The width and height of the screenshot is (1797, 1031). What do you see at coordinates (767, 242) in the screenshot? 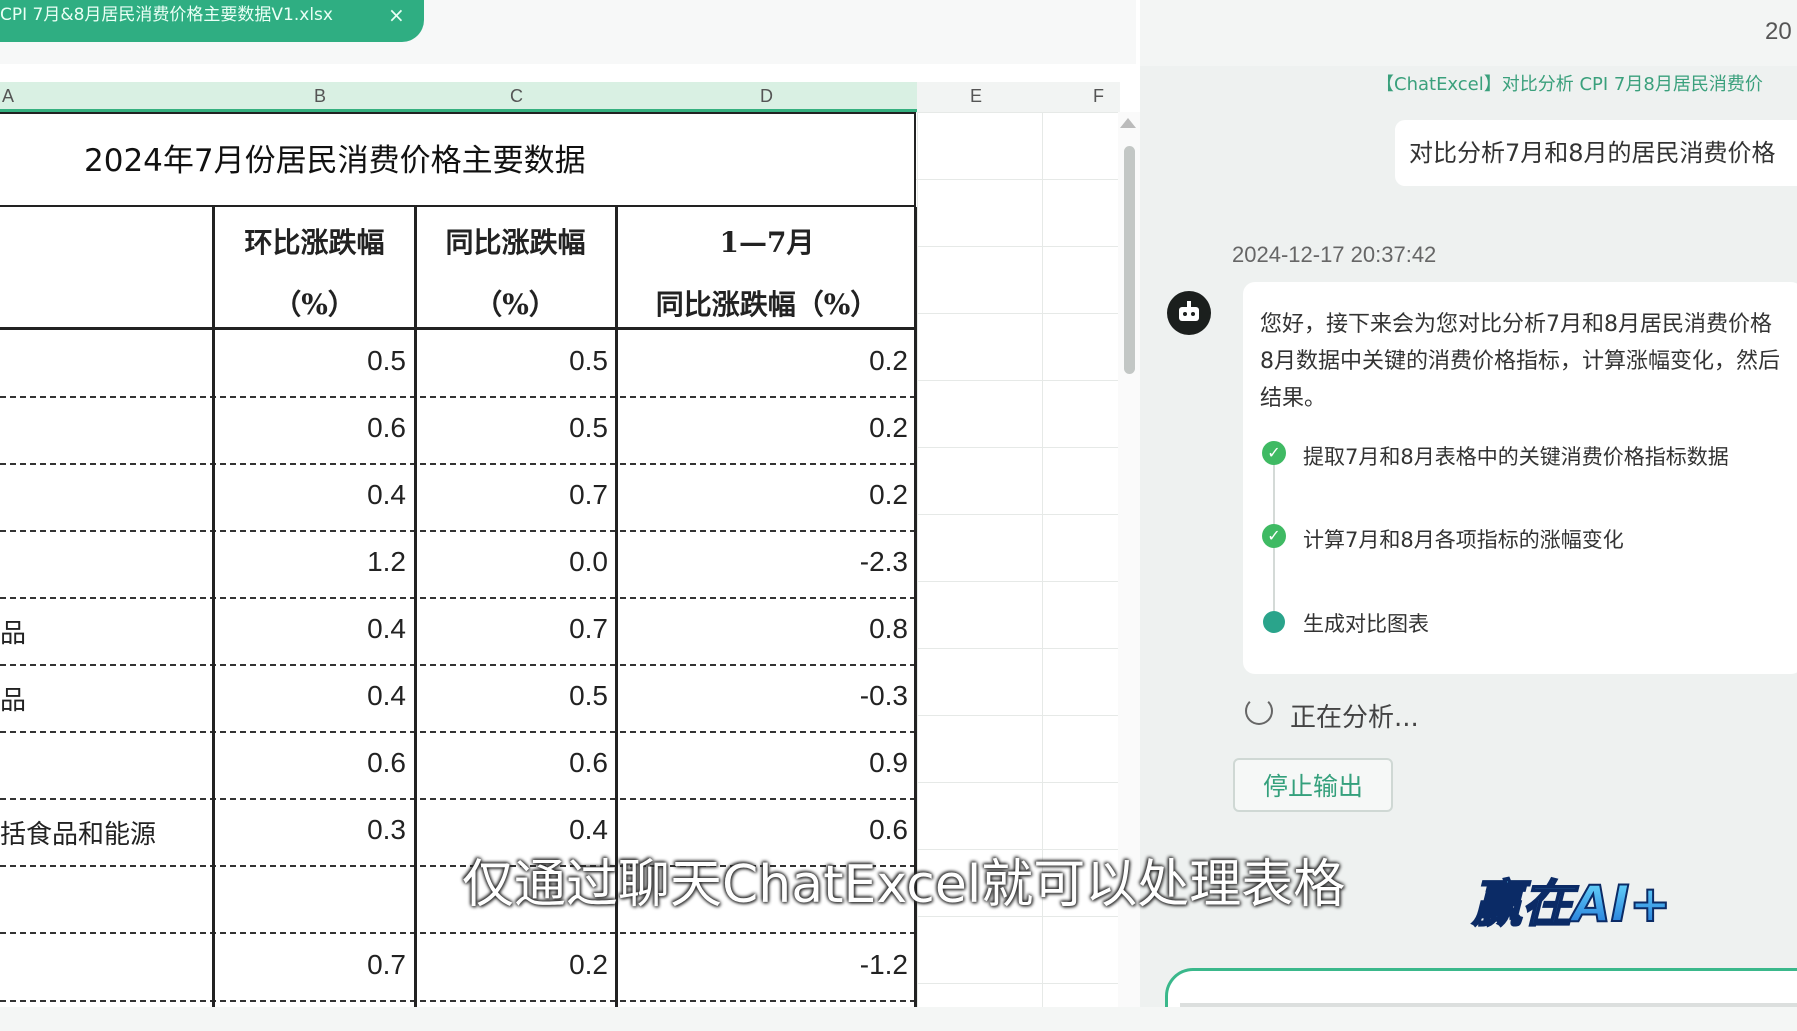
I see `header-d-line1: 1—7月` at bounding box center [767, 242].